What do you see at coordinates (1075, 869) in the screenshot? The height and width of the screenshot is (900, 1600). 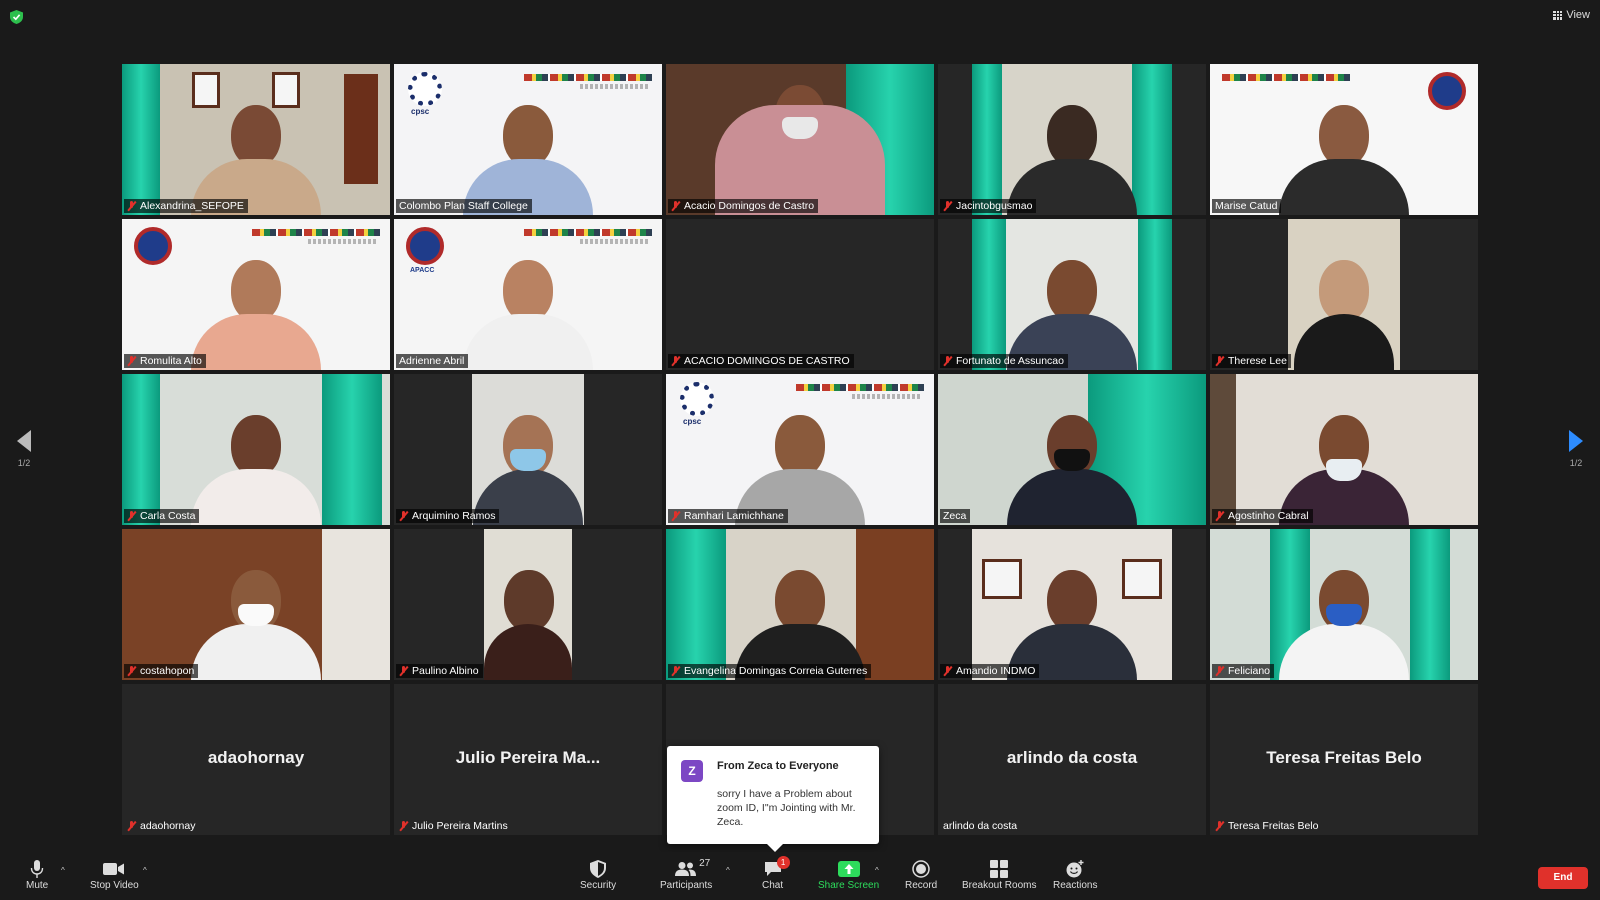 I see `smiley-icon` at bounding box center [1075, 869].